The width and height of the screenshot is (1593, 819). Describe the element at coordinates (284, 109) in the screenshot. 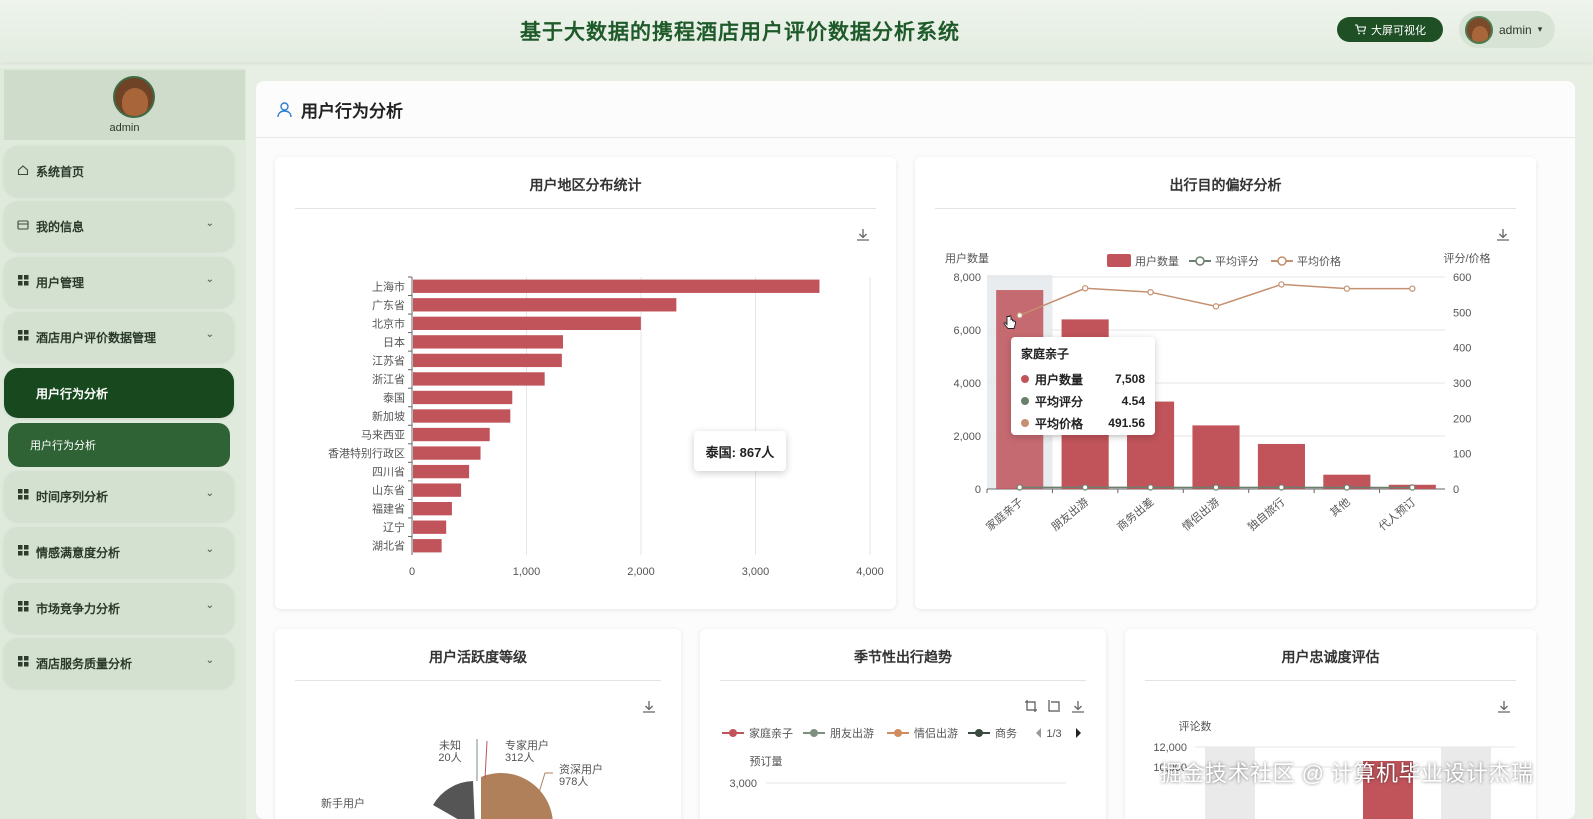

I see `user-icon` at that location.